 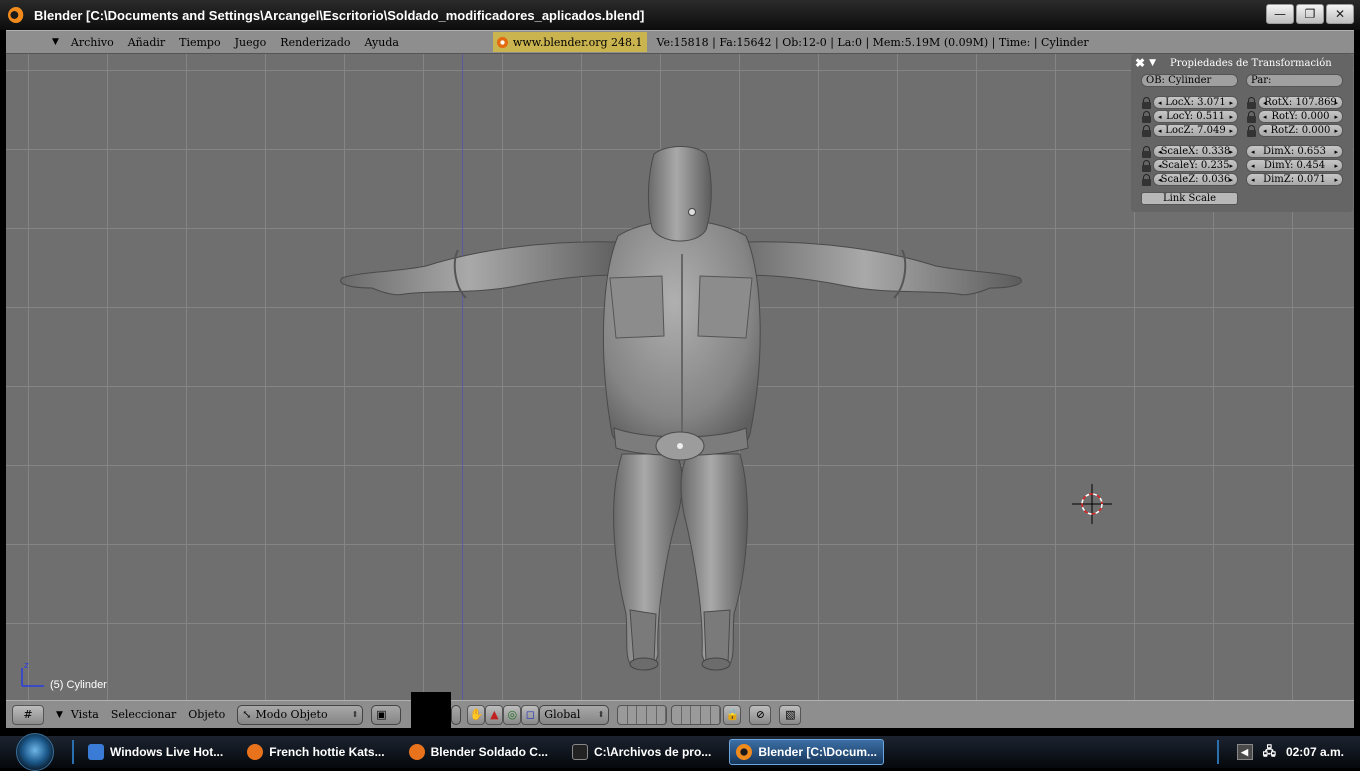 I want to click on lock-locy-icon, so click(x=1146, y=117).